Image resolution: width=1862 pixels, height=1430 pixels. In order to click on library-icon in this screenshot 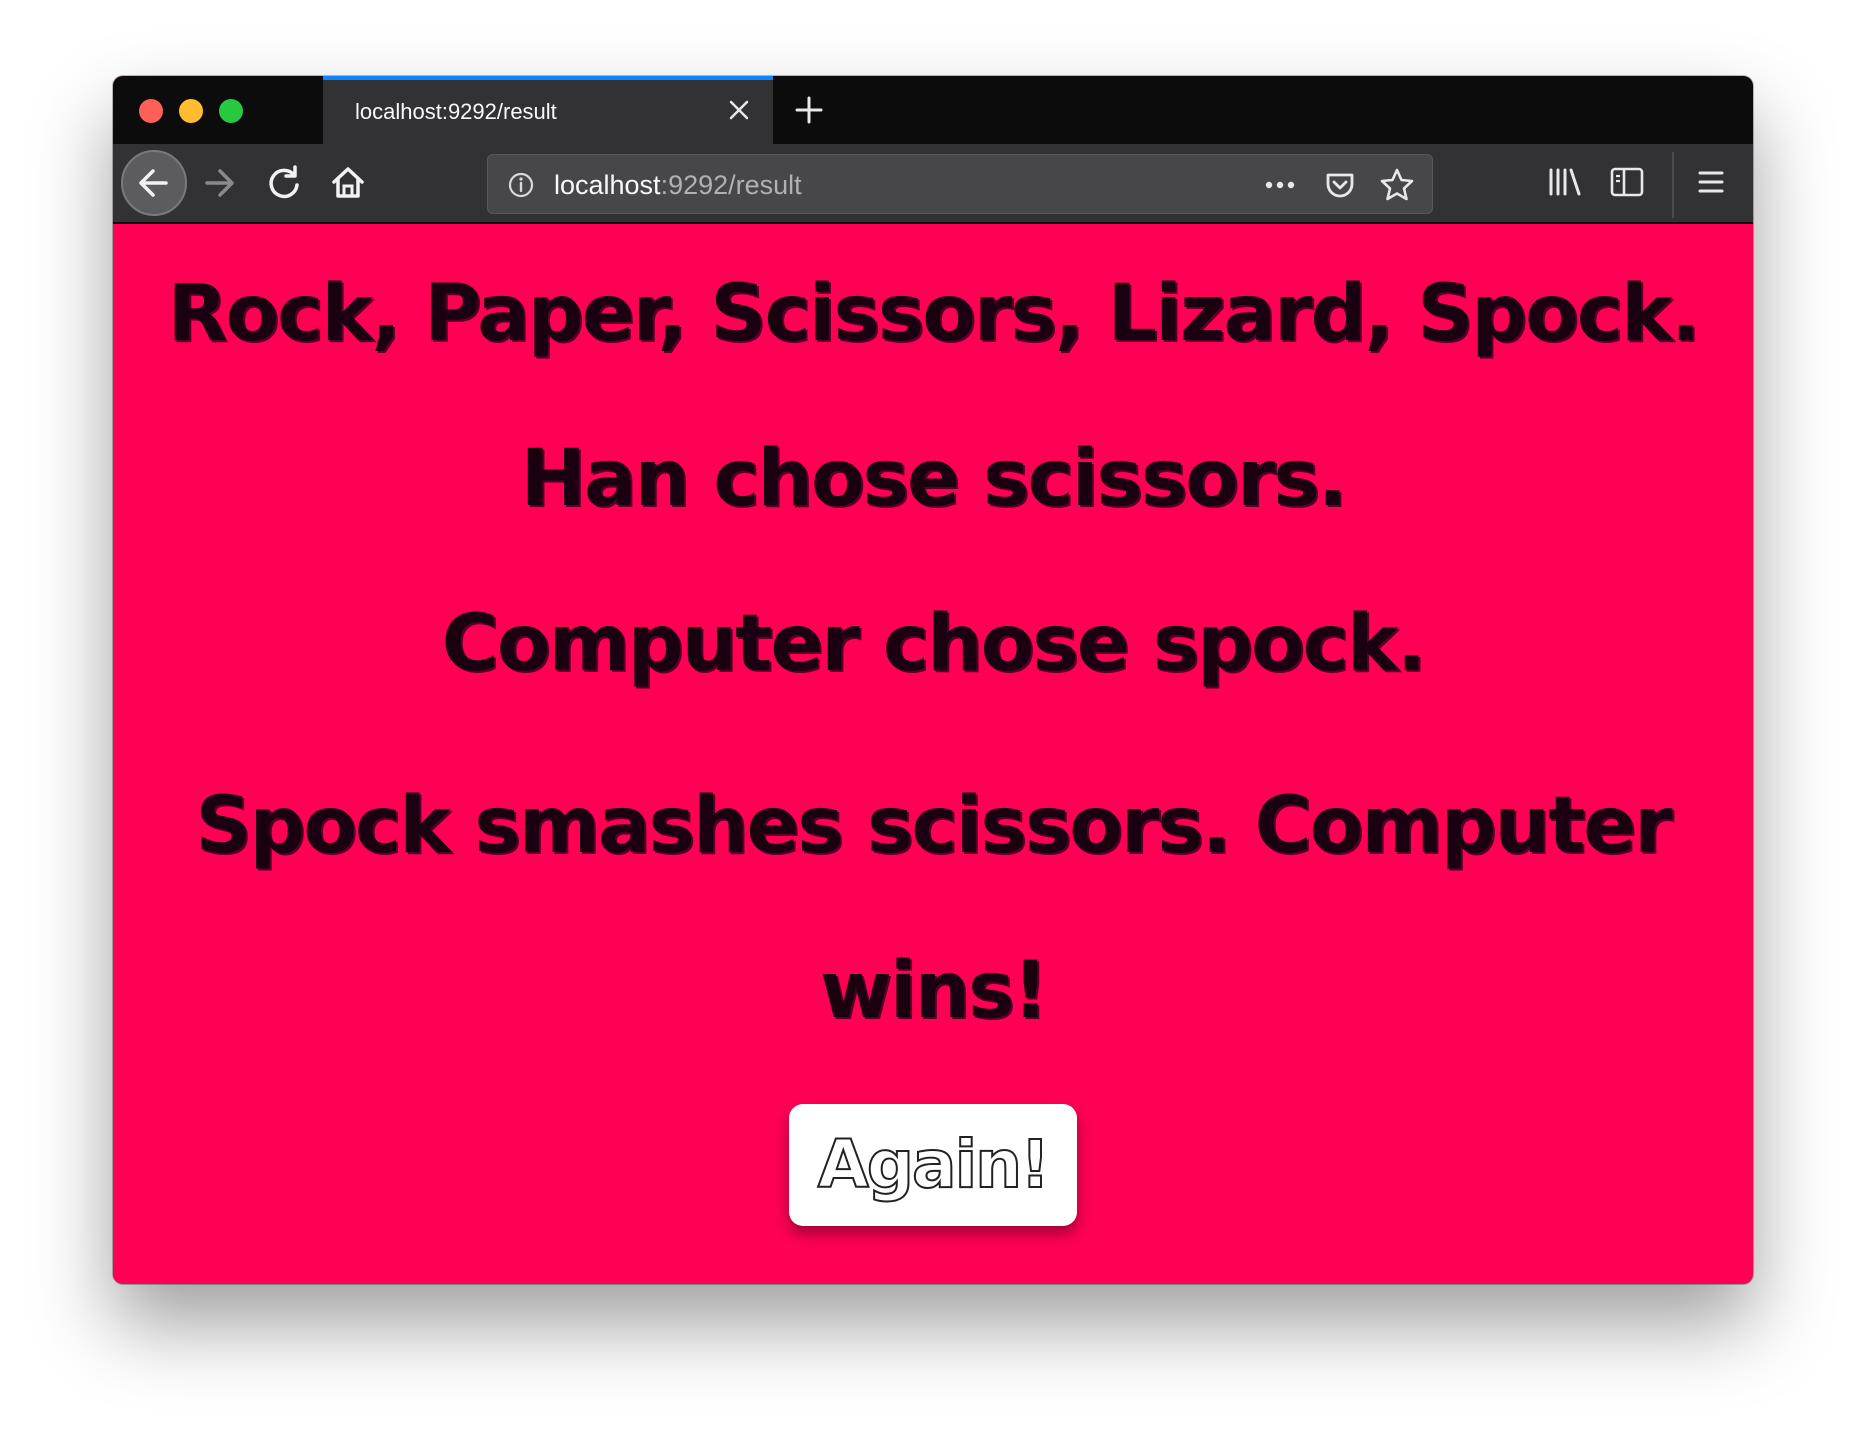, I will do `click(1565, 182)`.